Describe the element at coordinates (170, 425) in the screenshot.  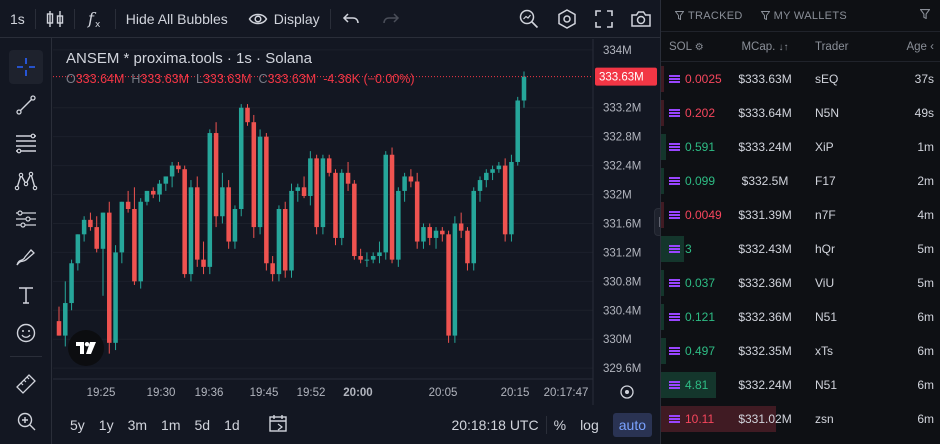
I see `range-button-1m: 1m` at that location.